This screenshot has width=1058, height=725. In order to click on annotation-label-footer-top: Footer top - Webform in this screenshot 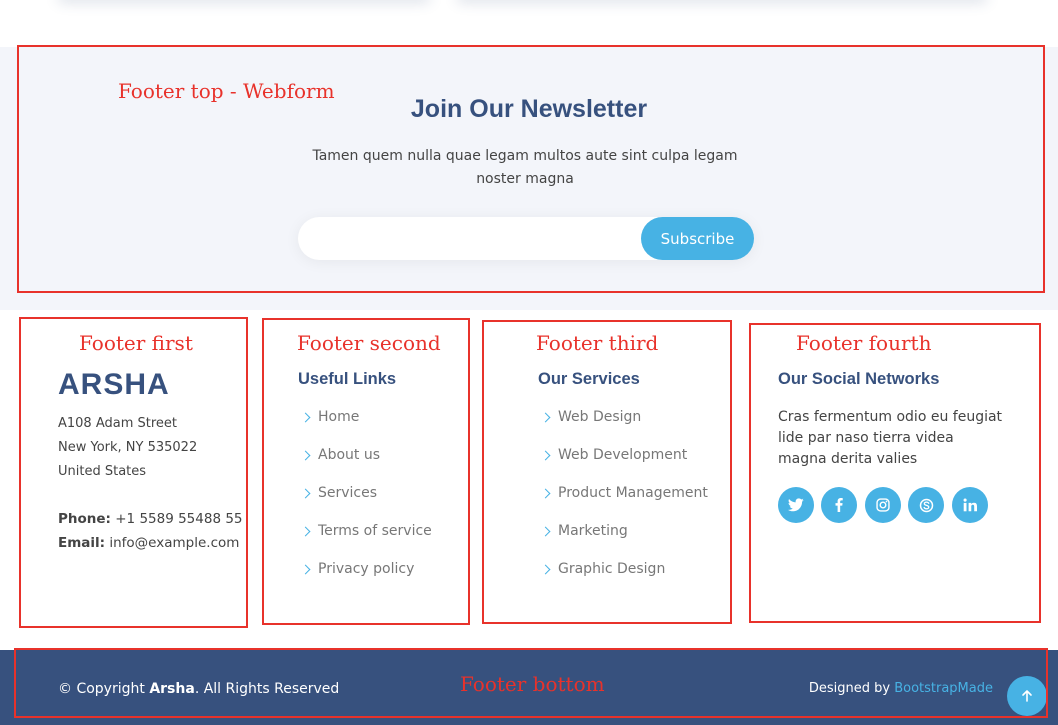, I will do `click(226, 91)`.